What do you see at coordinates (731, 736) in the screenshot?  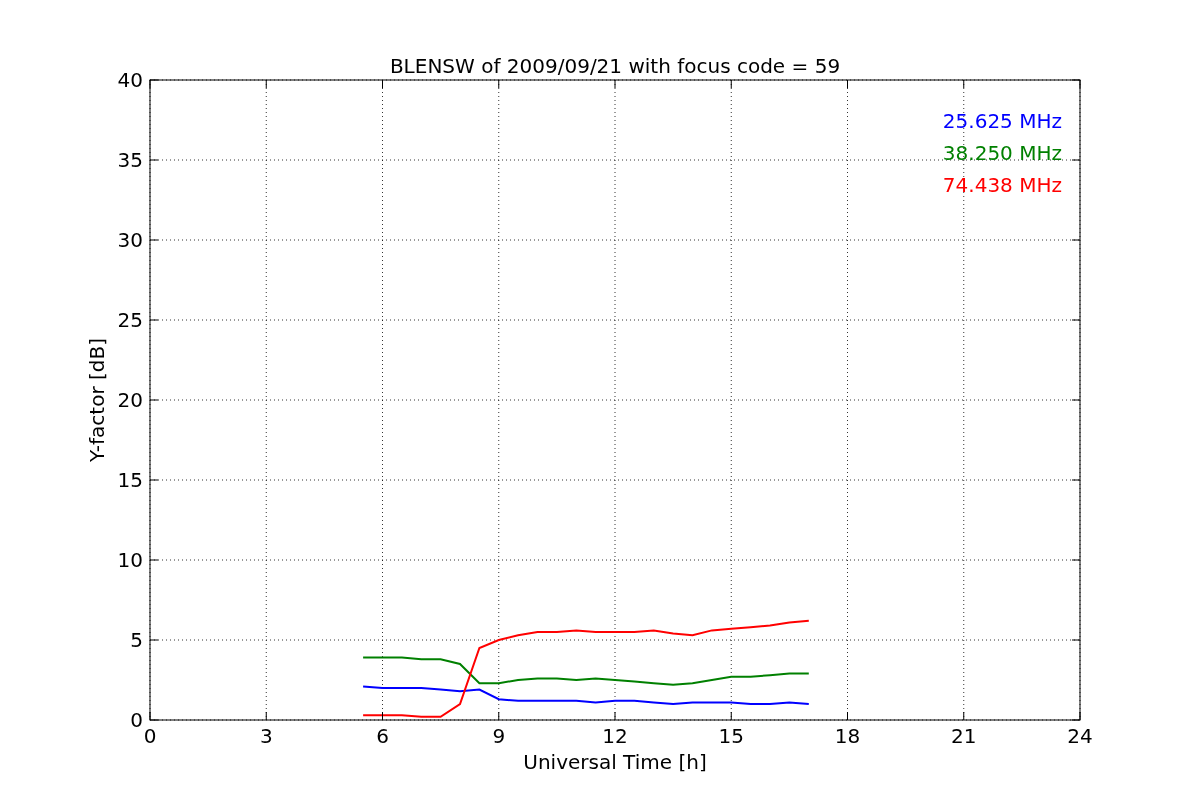 I see `x-tick-label: 15` at bounding box center [731, 736].